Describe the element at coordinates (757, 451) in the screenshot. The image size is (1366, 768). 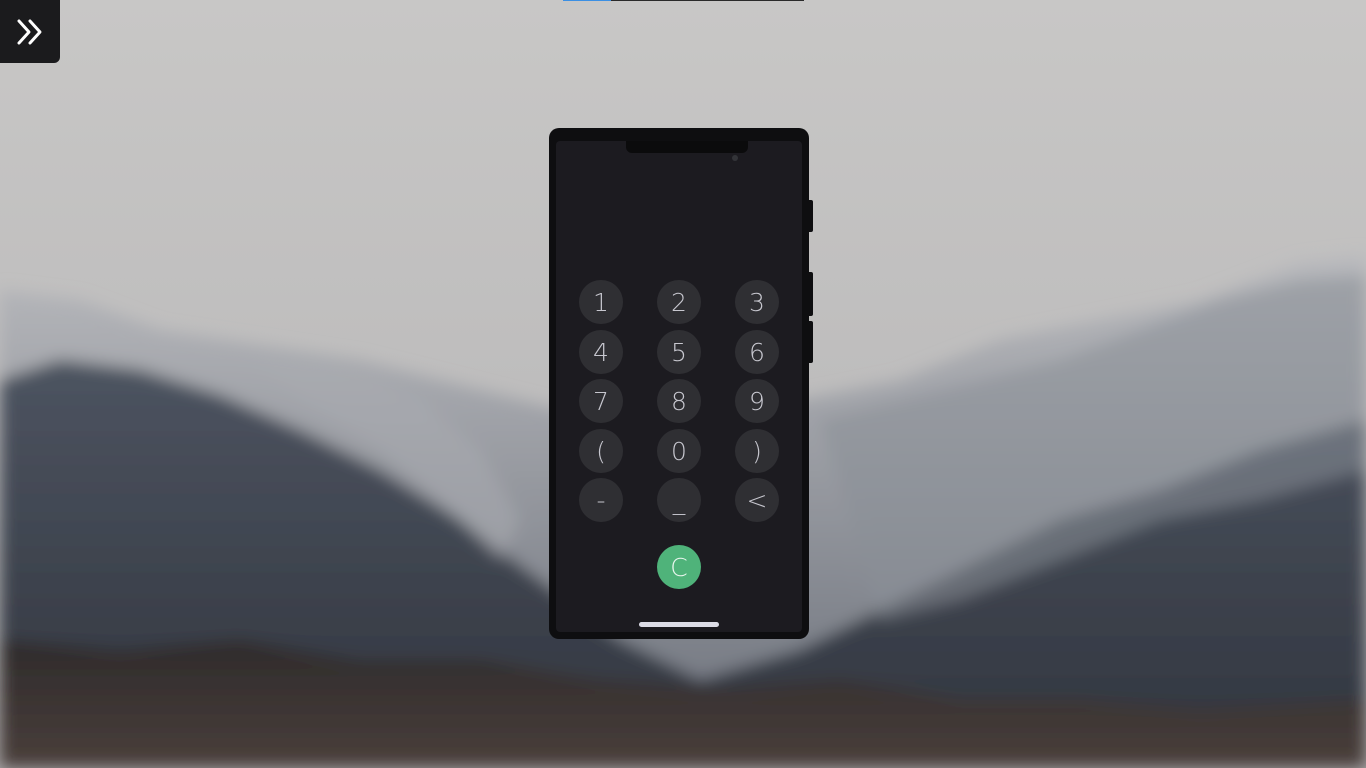
I see `key-close-paren: )` at that location.